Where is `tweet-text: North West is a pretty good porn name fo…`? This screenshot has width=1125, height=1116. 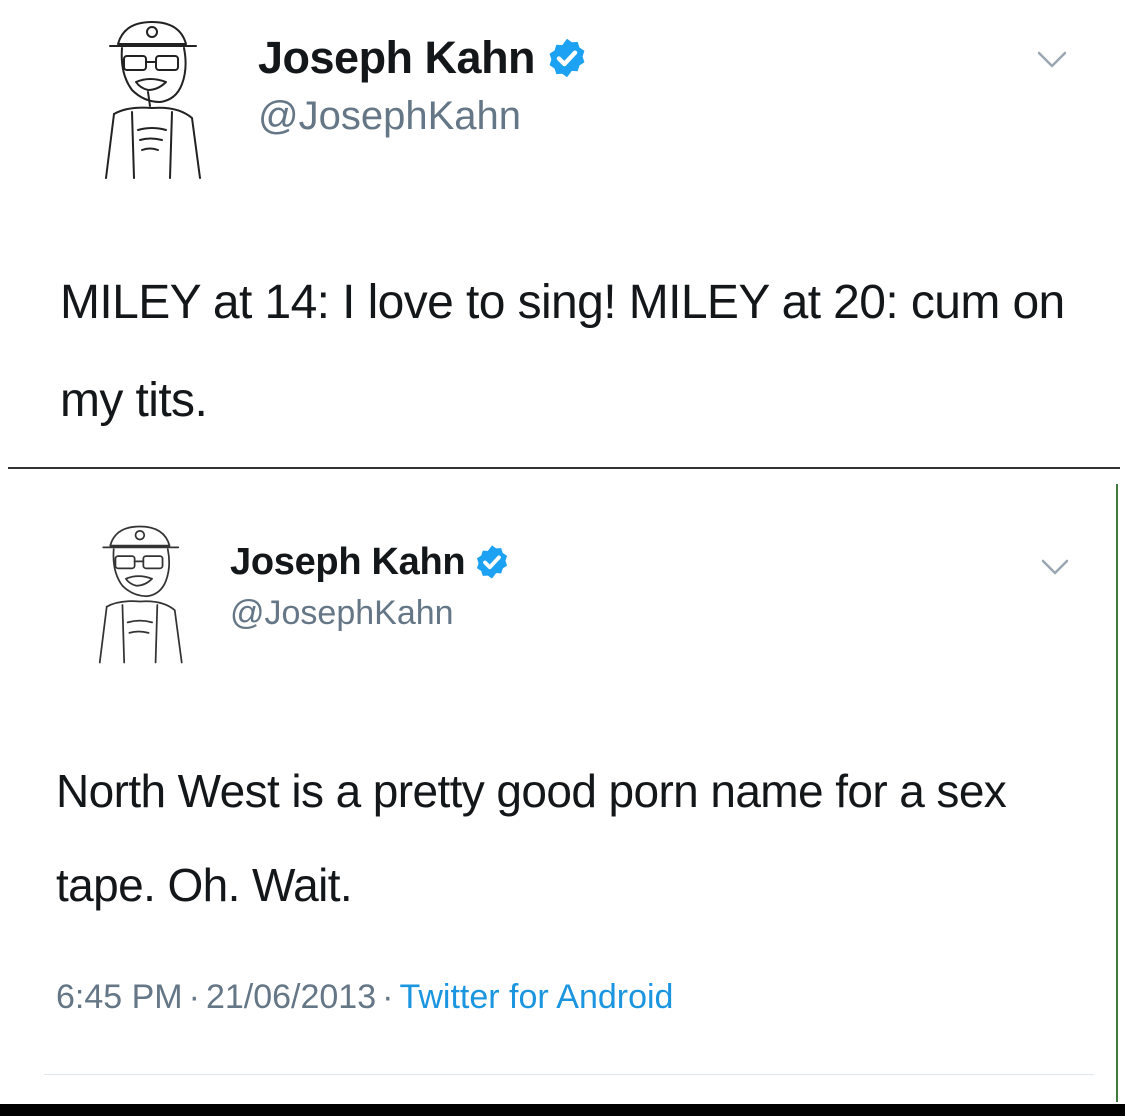
tweet-text: North West is a pretty good porn name fo… is located at coordinates (531, 838).